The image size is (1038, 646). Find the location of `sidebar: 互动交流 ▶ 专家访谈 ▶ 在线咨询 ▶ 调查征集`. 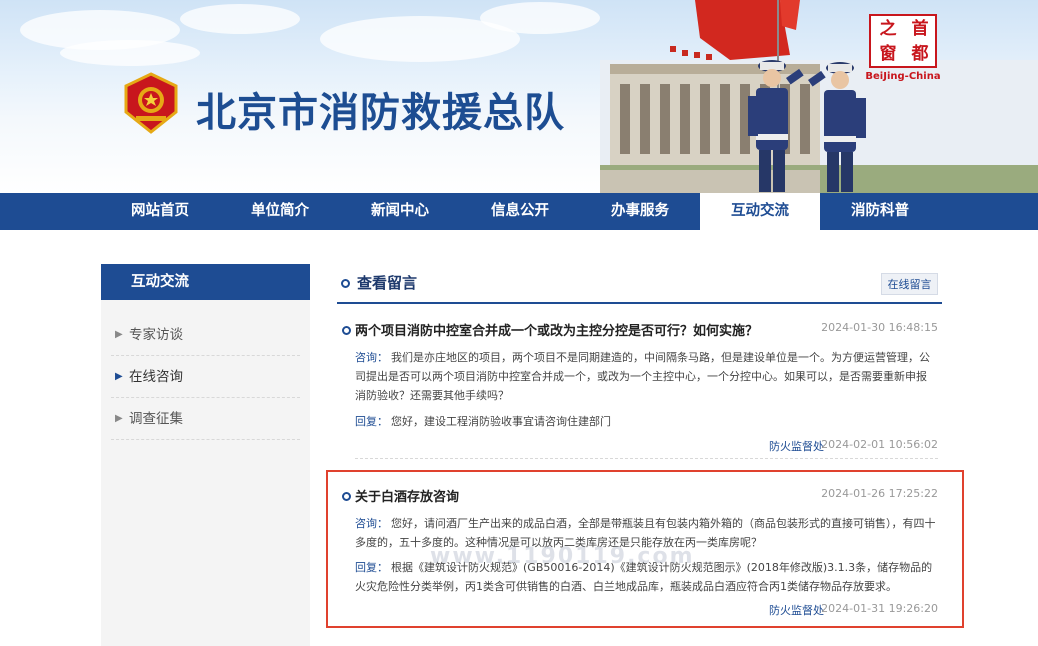

sidebar: 互动交流 ▶ 专家访谈 ▶ 在线咨询 ▶ 调查征集 is located at coordinates (205, 455).